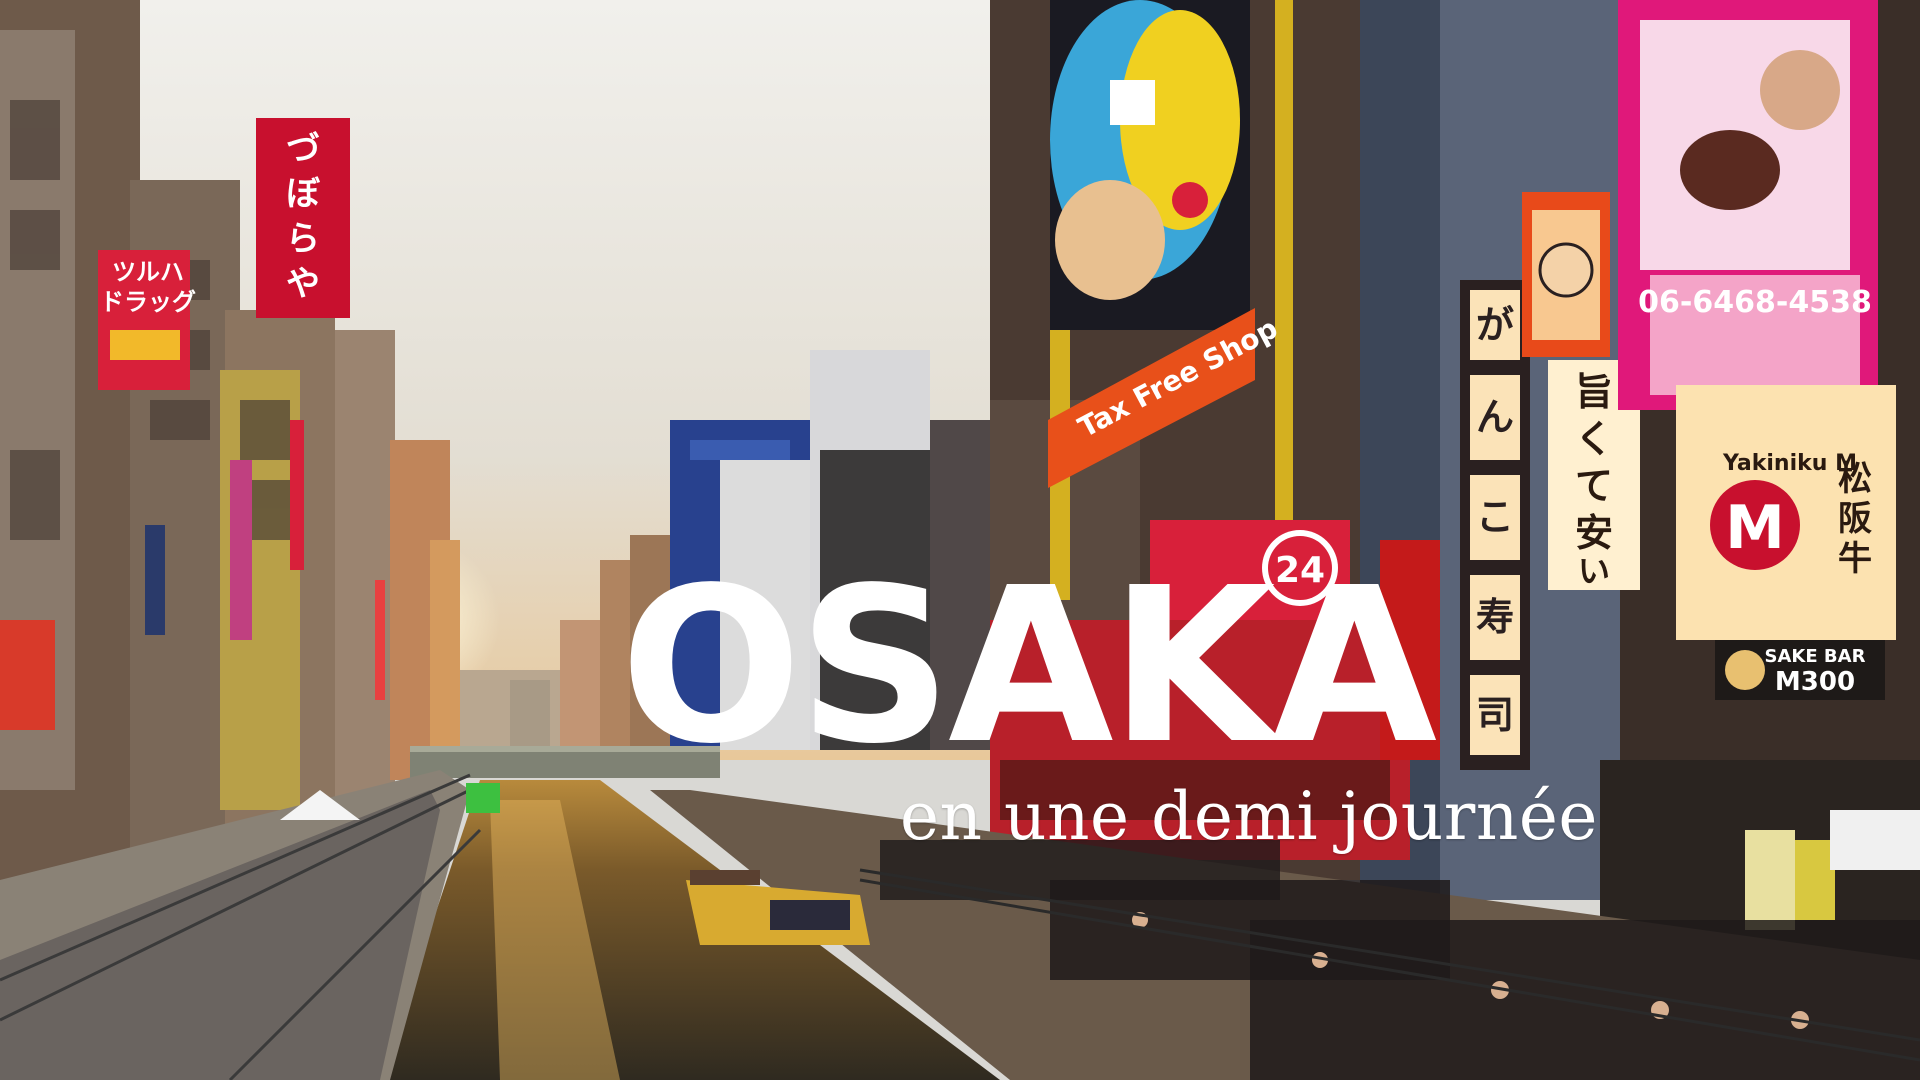 The image size is (1920, 1080). Describe the element at coordinates (1150, 165) in the screenshot. I see `don-quijote-mascot` at that location.